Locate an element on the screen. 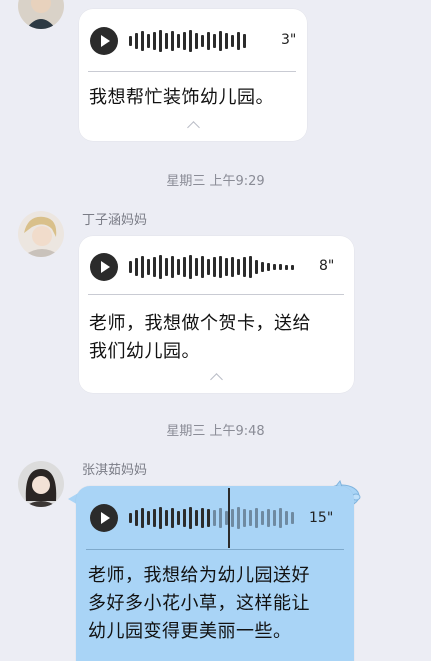 This screenshot has width=431, height=661. message-bubble: 3" 我想帮忙装饰幼儿园。 is located at coordinates (193, 75).